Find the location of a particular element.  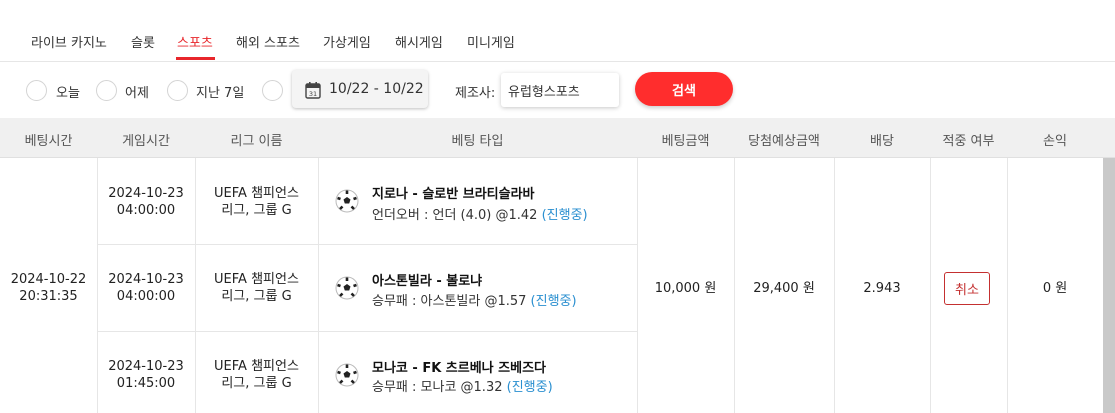

bet-time-cell: 2024-10-22 20:31:35 is located at coordinates (48, 288).